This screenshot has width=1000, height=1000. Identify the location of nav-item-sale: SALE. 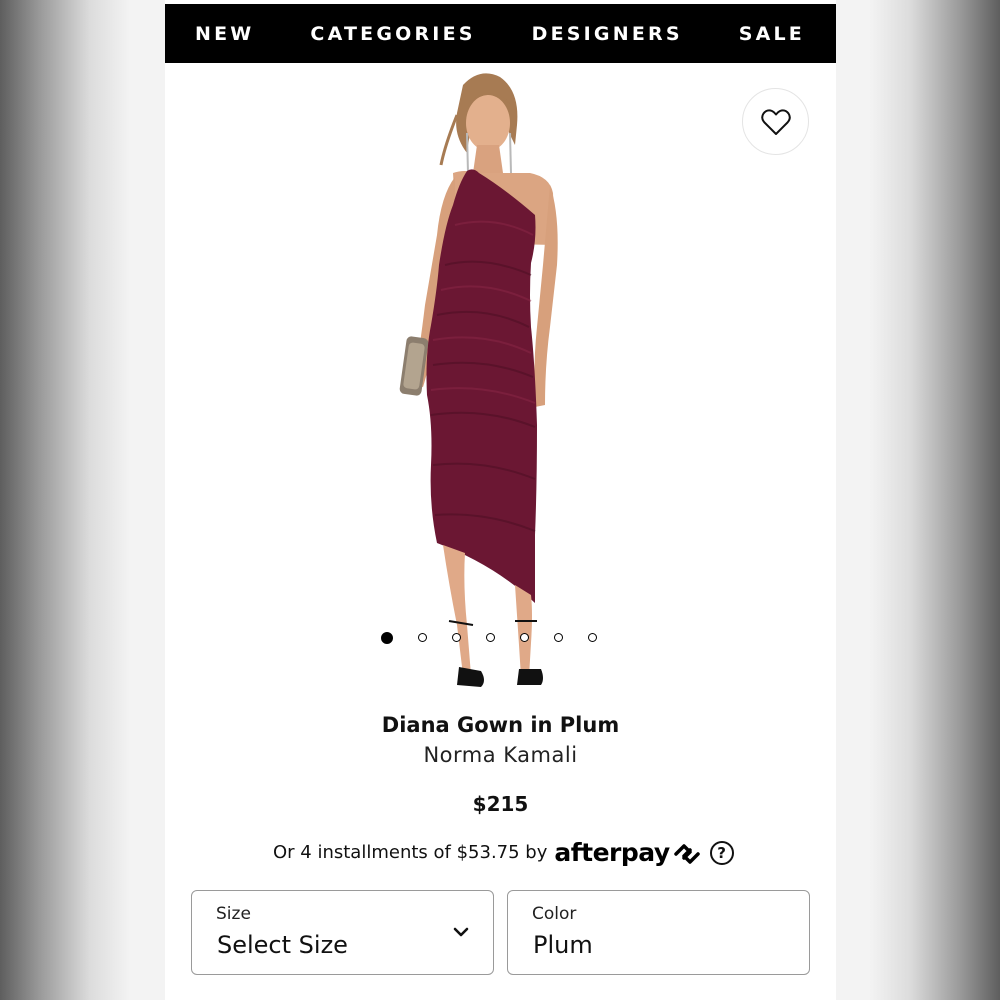
(772, 34).